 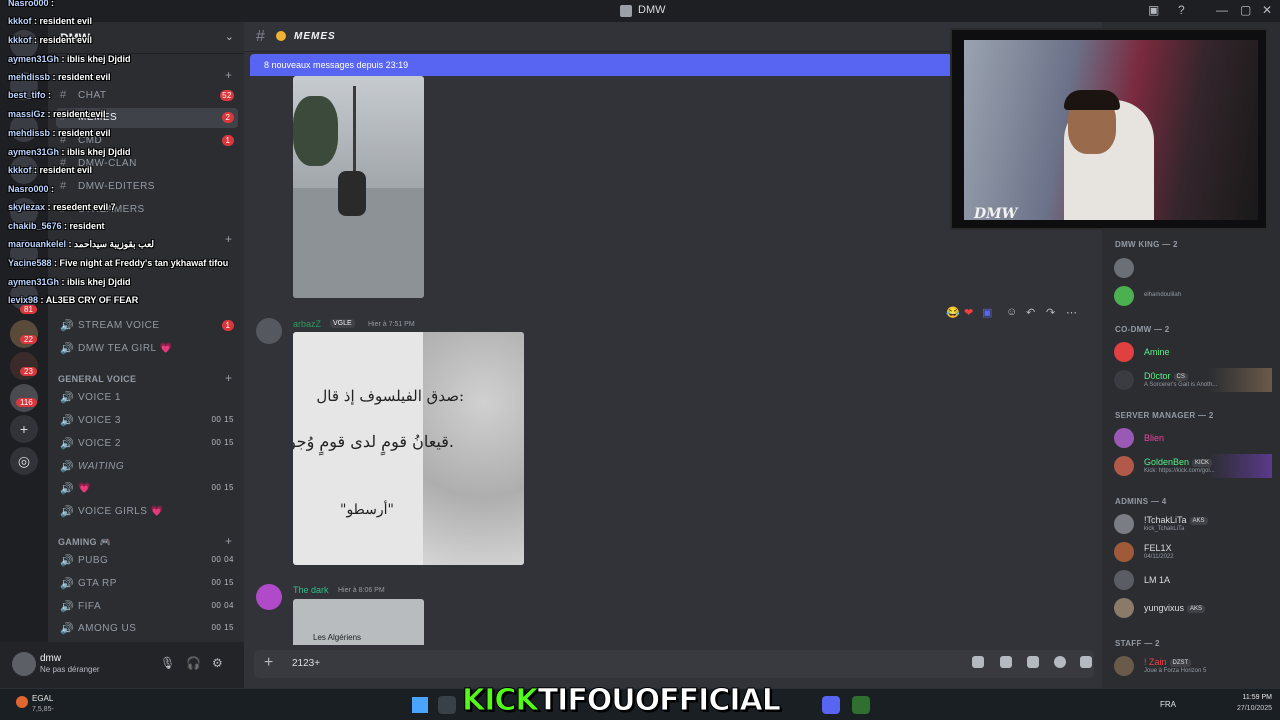 I want to click on member-group-title: ADMINS — 4, so click(x=1141, y=501).